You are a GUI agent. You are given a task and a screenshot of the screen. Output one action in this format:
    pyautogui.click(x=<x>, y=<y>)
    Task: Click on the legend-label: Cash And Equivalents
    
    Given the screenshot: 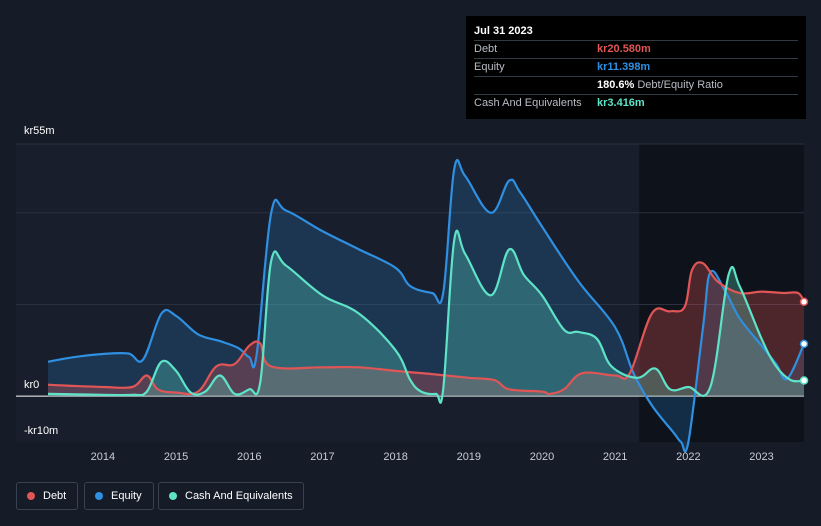 What is the action you would take?
    pyautogui.click(x=239, y=496)
    